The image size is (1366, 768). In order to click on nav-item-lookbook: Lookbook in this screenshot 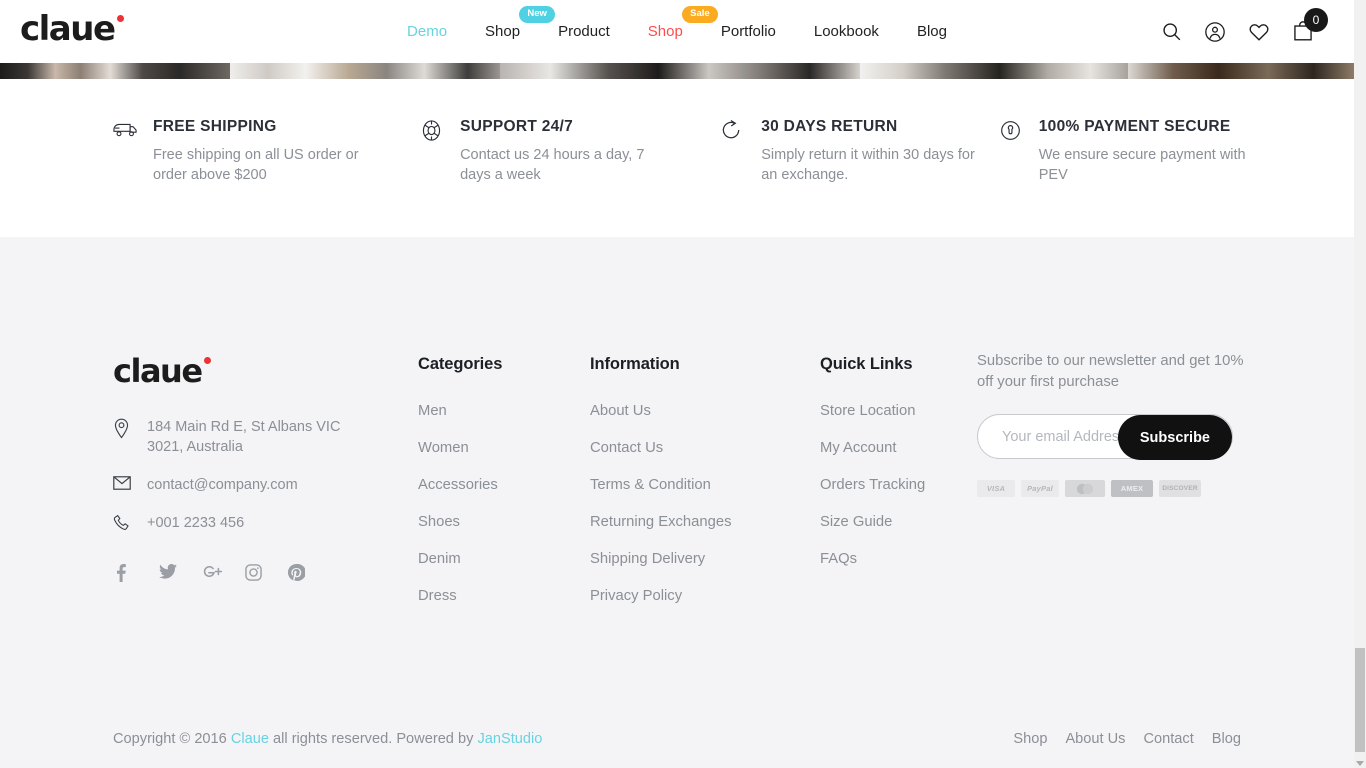, I will do `click(846, 31)`.